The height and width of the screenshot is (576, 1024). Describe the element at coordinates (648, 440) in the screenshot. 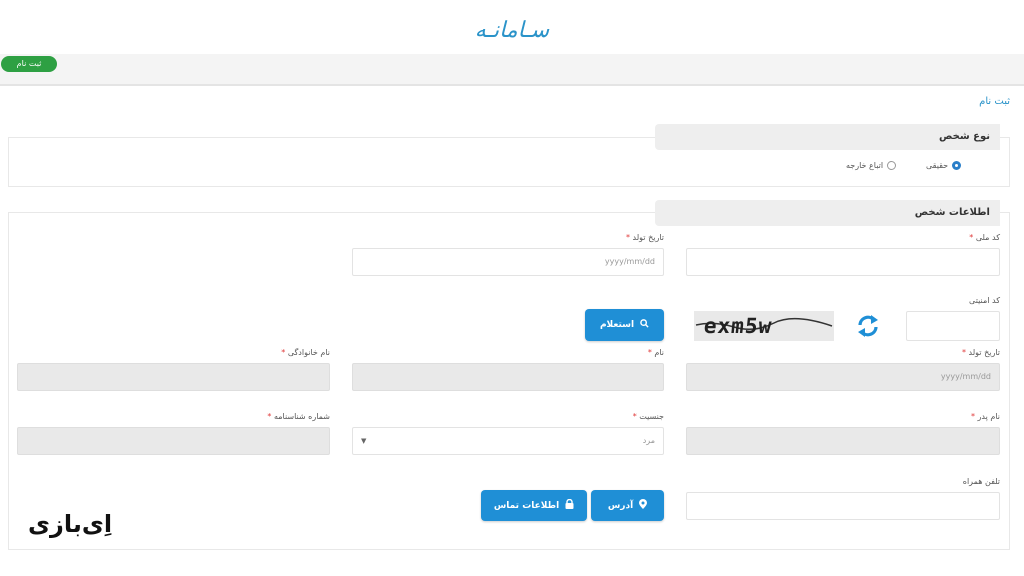

I see `gender-select-value: مرد` at that location.